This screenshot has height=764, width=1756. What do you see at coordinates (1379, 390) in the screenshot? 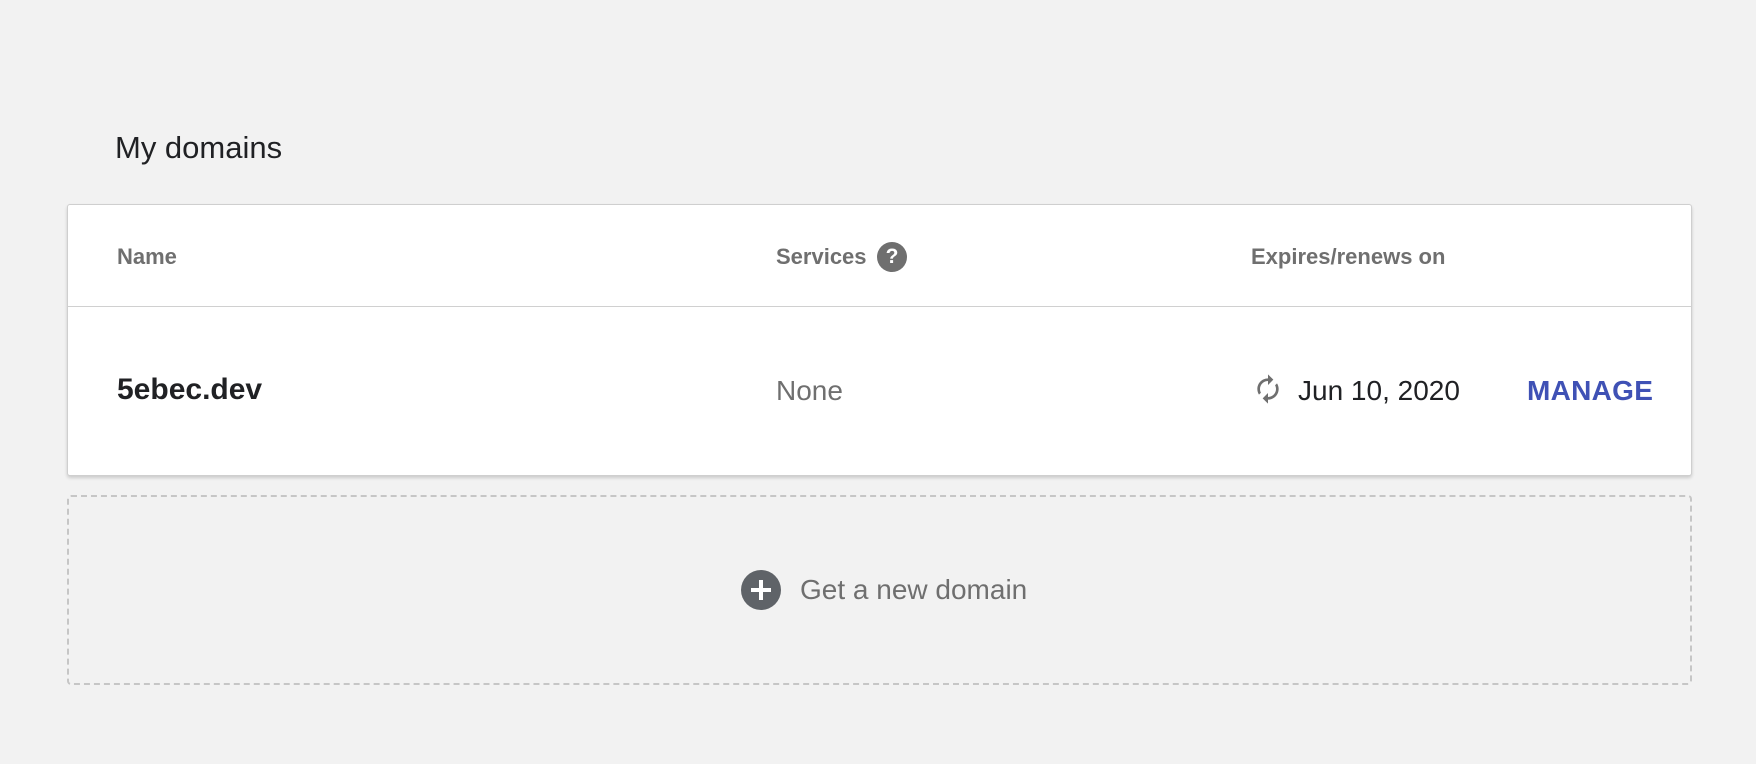
I see `expiry-date: Jun 10, 2020` at bounding box center [1379, 390].